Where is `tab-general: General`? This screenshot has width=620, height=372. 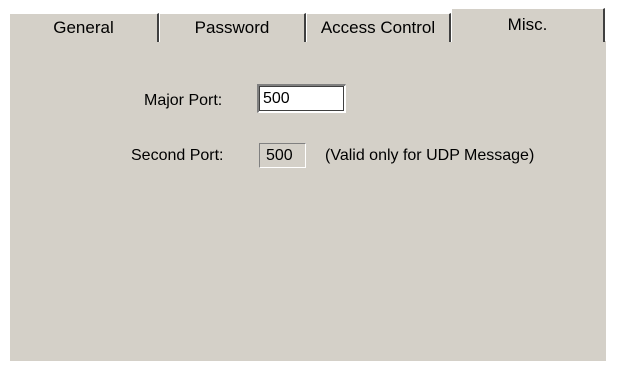 tab-general: General is located at coordinates (84, 27).